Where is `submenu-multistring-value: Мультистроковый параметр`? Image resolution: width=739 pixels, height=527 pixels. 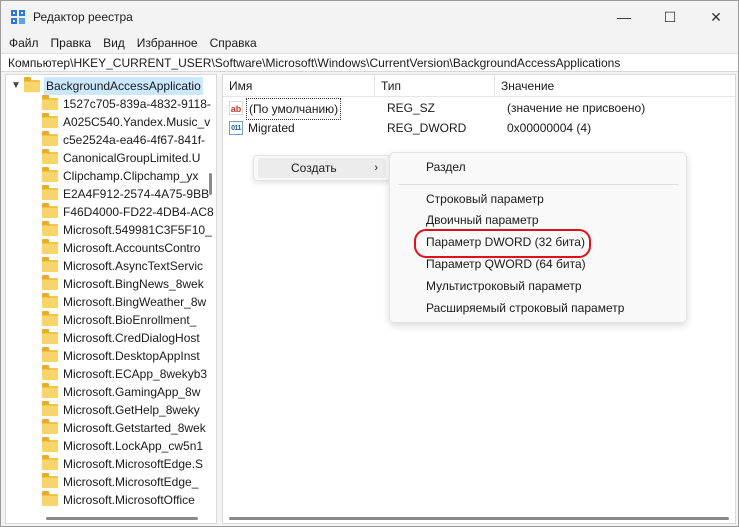
submenu-multistring-value: Мультистроковый параметр is located at coordinates (504, 286).